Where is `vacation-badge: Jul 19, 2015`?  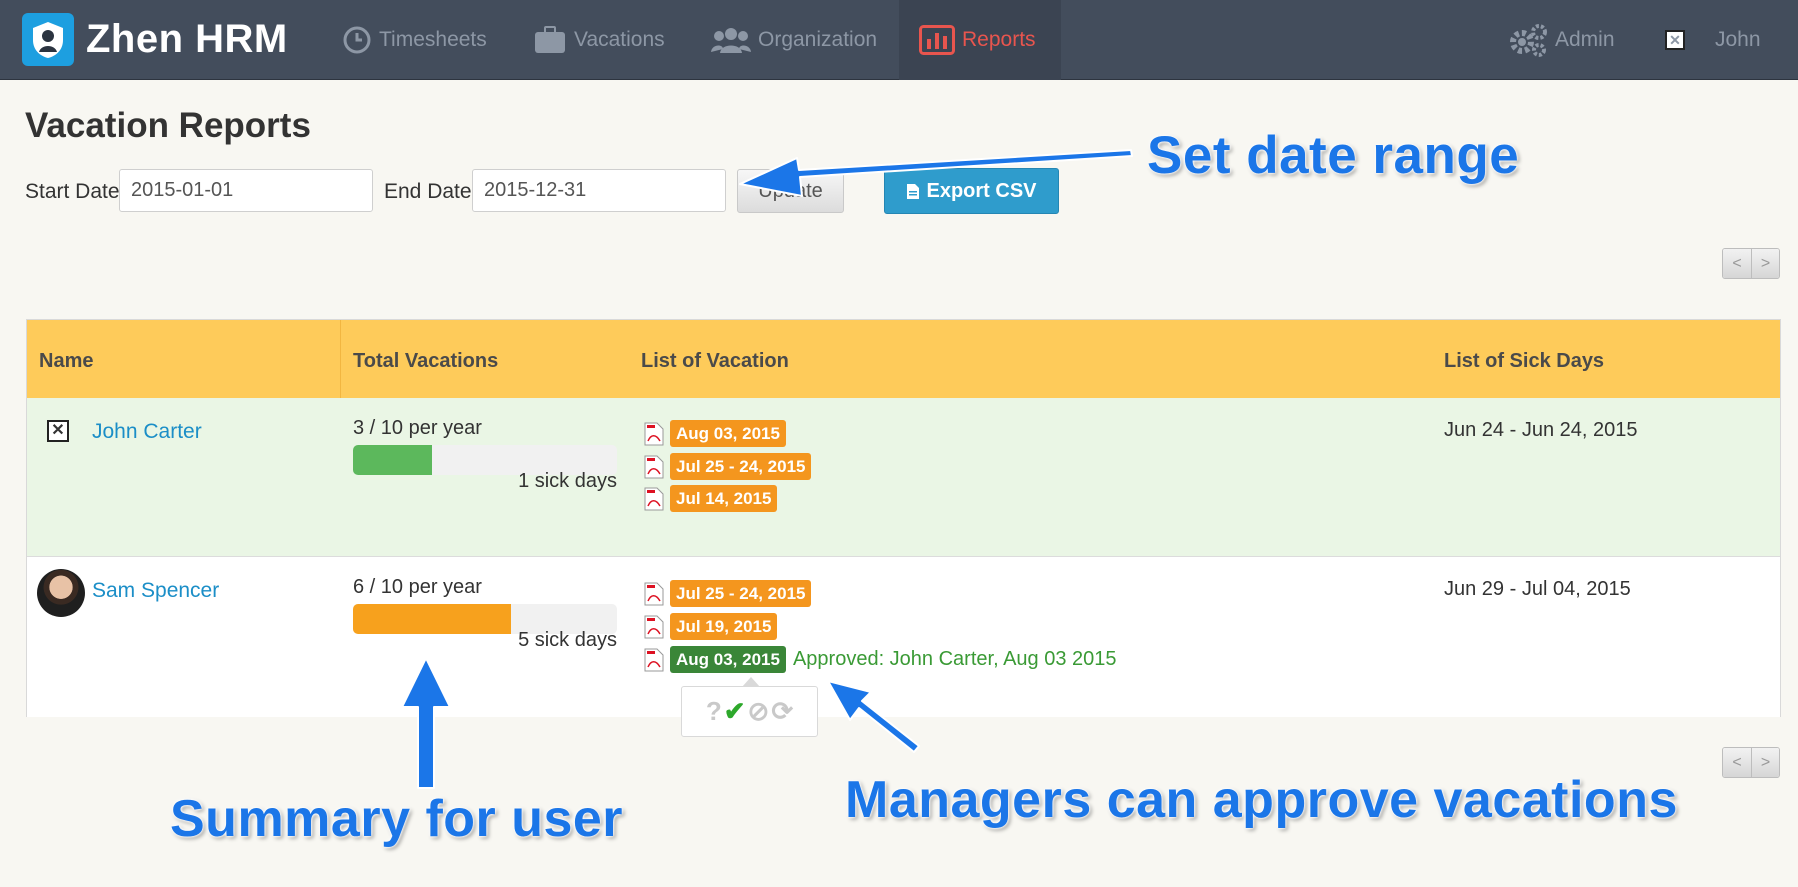
vacation-badge: Jul 19, 2015 is located at coordinates (724, 626).